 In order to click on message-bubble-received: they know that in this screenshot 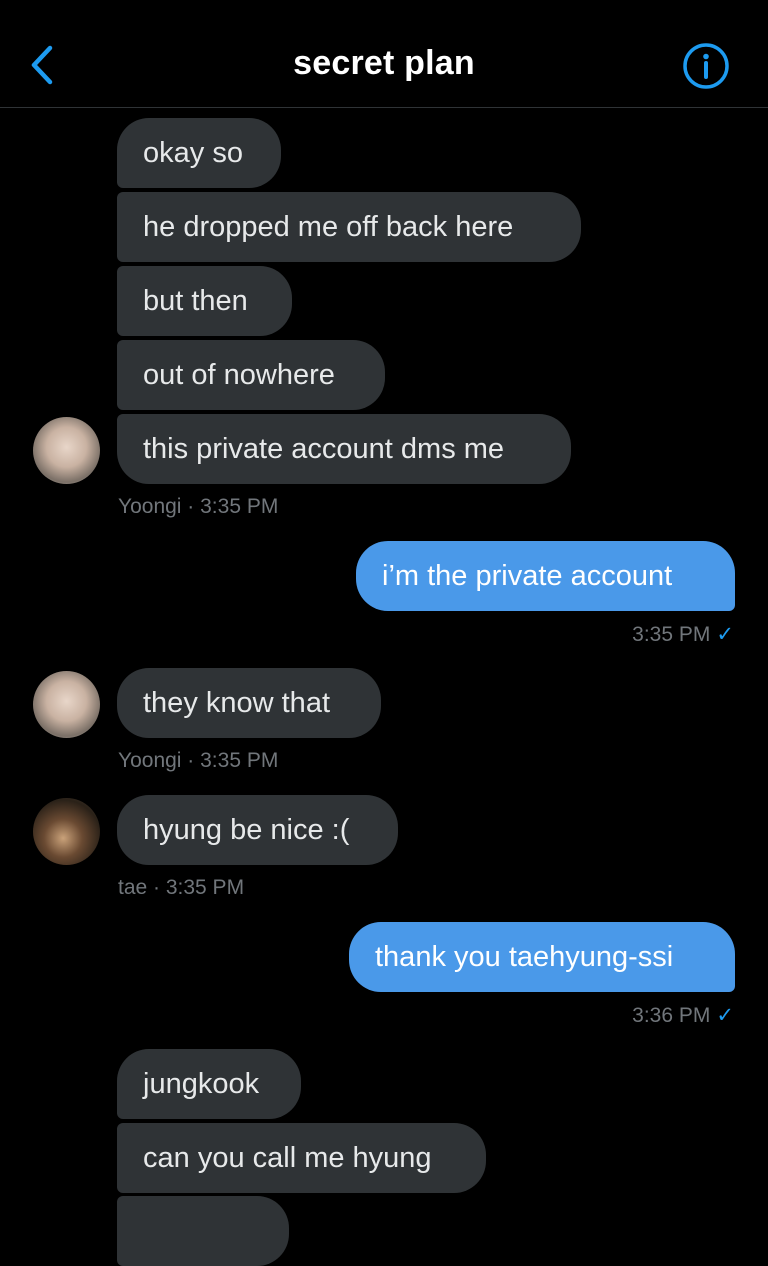, I will do `click(249, 703)`.